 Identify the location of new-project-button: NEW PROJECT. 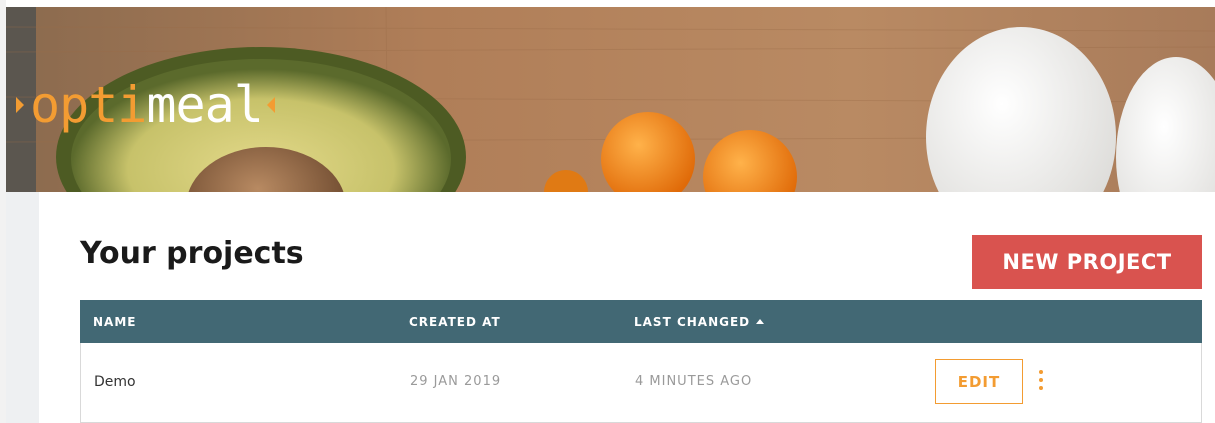
(1087, 262).